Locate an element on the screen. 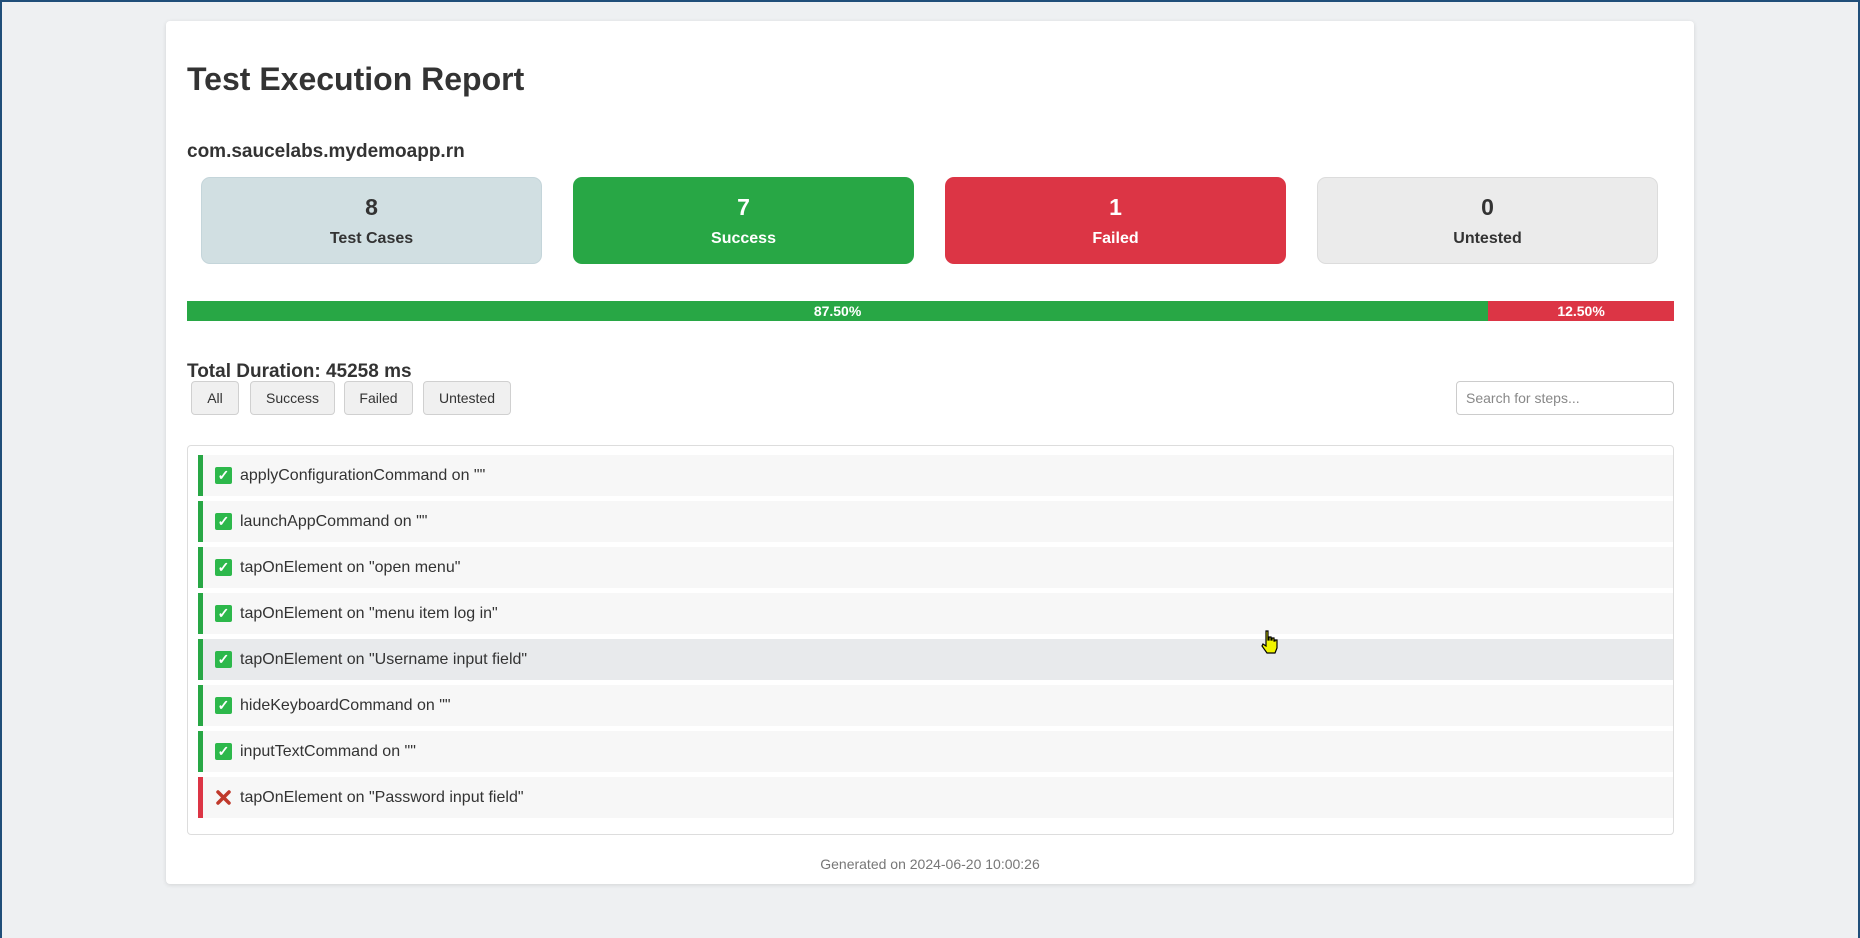 This screenshot has width=1860, height=938. page-title: Test Execution Report is located at coordinates (356, 79).